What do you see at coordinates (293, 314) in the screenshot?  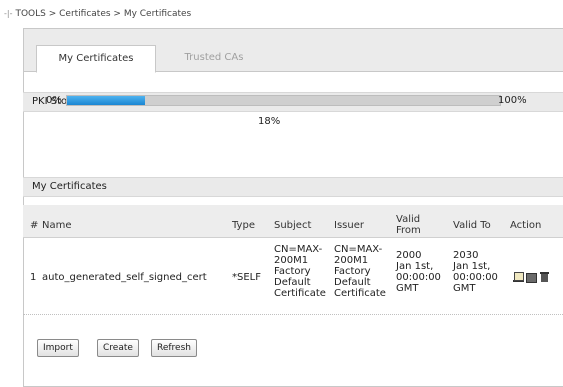 I see `row-divider` at bounding box center [293, 314].